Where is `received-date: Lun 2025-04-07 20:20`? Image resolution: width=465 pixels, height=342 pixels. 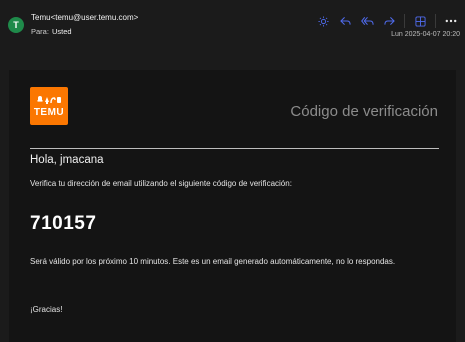 received-date: Lun 2025-04-07 20:20 is located at coordinates (425, 34).